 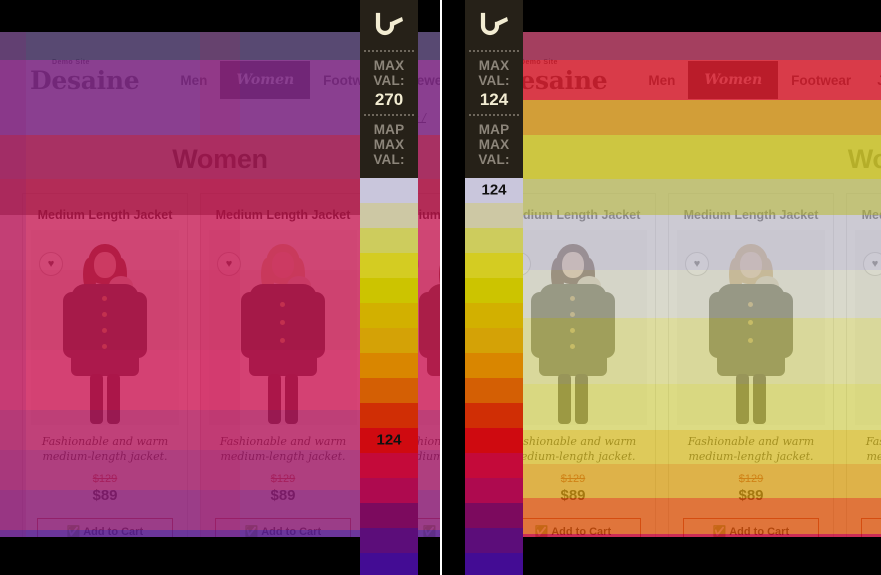 What do you see at coordinates (872, 80) in the screenshot?
I see `nav-item-jewellery: Jewellery` at bounding box center [872, 80].